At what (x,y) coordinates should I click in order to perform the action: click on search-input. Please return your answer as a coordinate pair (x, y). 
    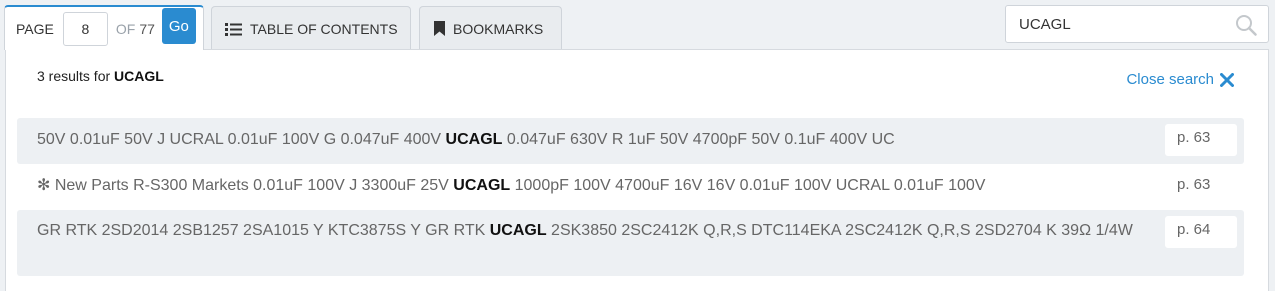
    Looking at the image, I should click on (1124, 24).